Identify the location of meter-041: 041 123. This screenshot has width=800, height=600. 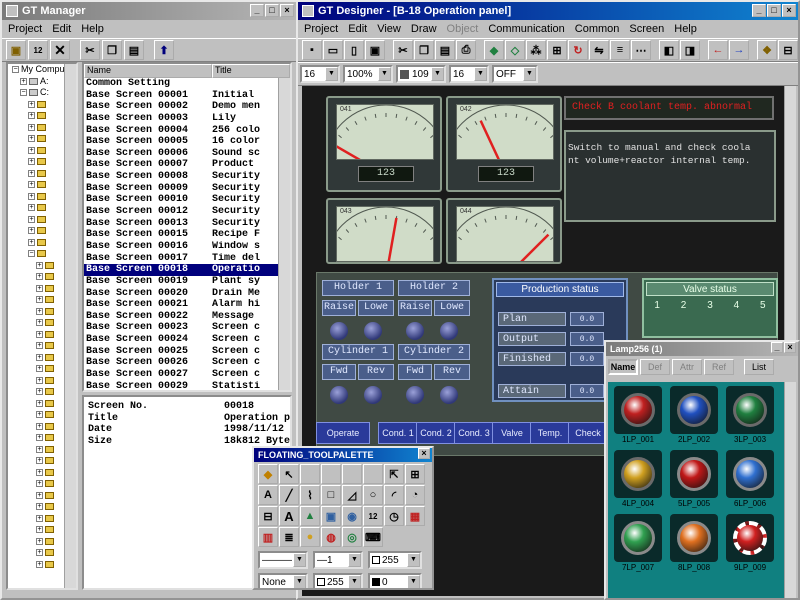
(384, 144).